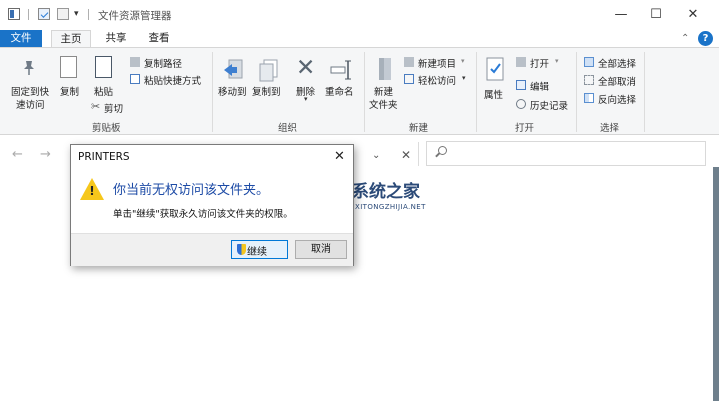 The image size is (719, 401). Describe the element at coordinates (409, 62) in the screenshot. I see `new-item-icon` at that location.